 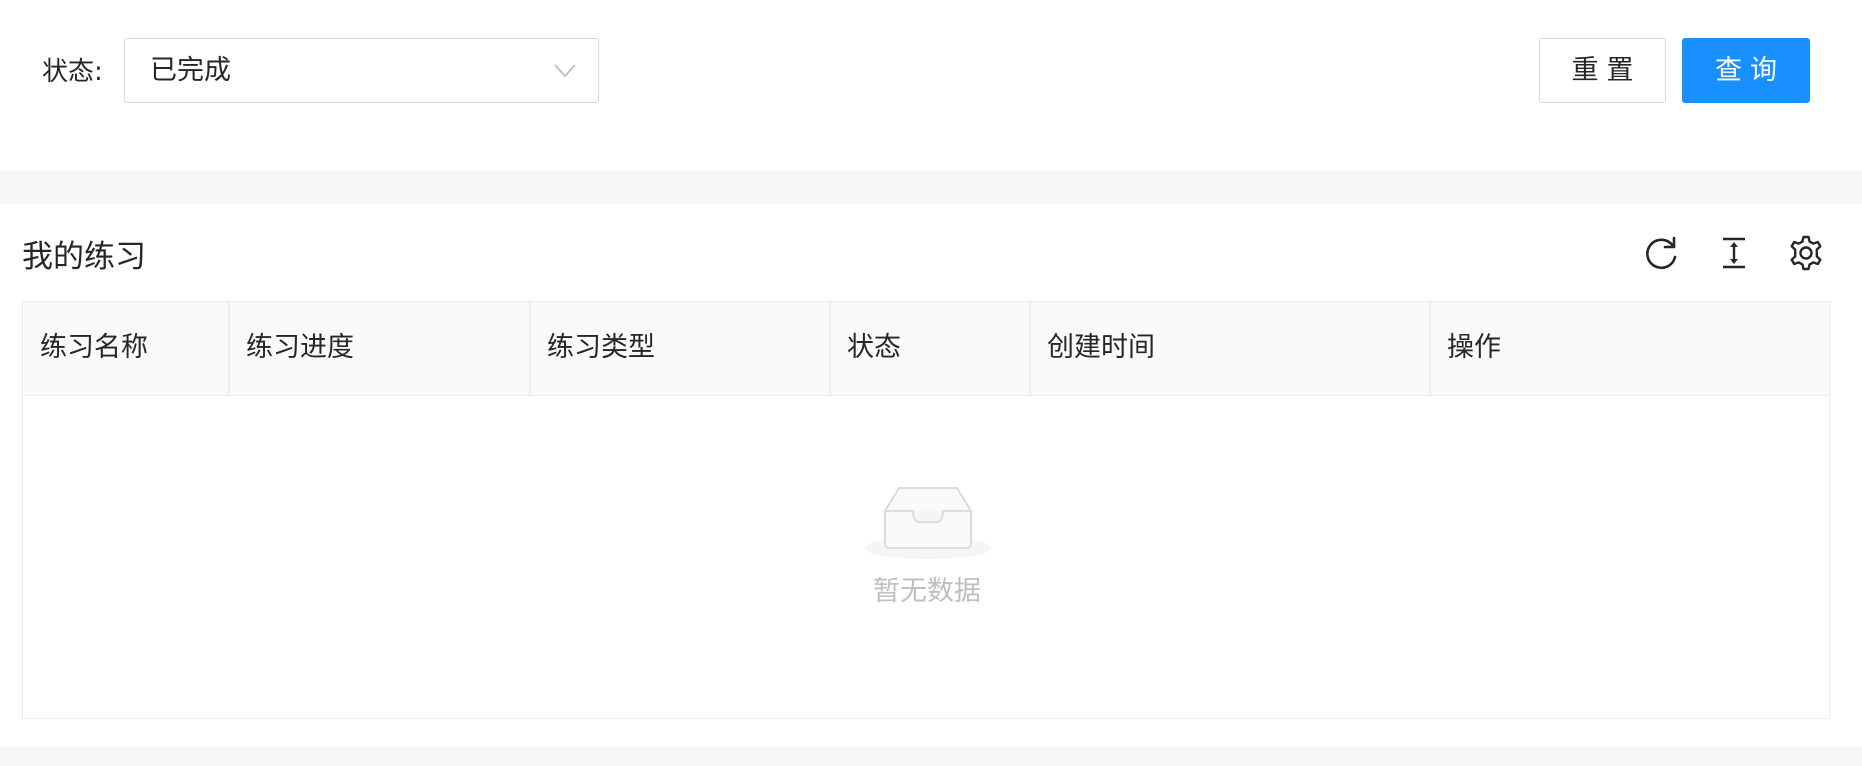 I want to click on empty-text: 暂无数据, so click(x=927, y=591).